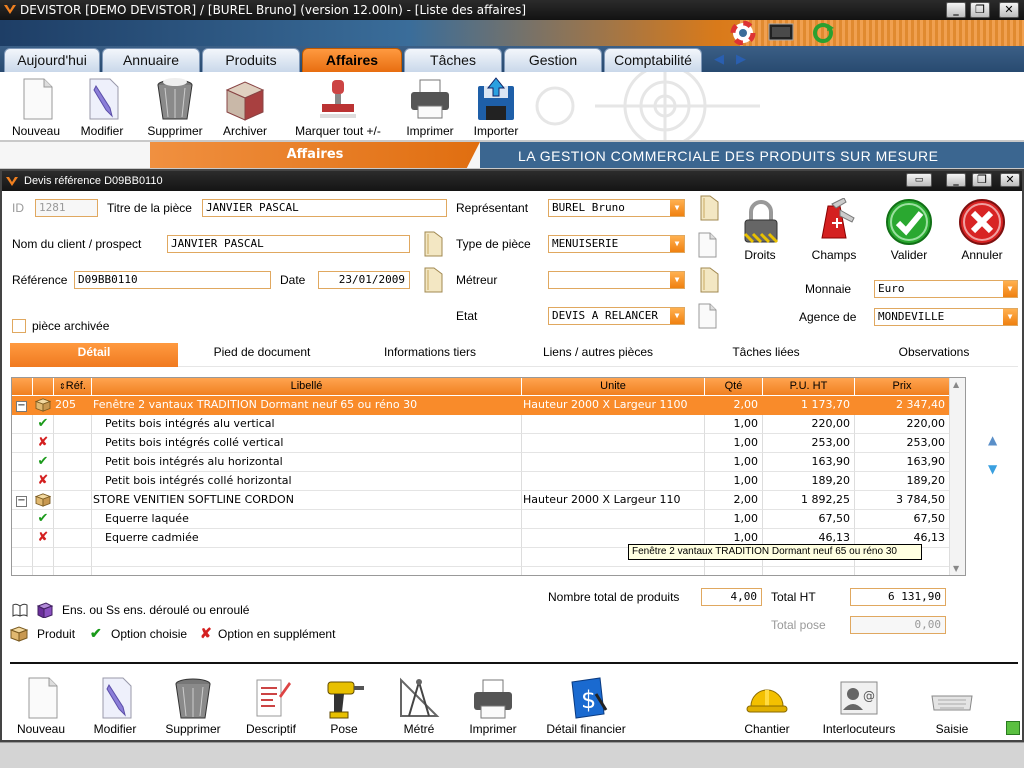 Image resolution: width=1024 pixels, height=768 pixels. Describe the element at coordinates (22, 538) in the screenshot. I see `row-expand-cell` at that location.